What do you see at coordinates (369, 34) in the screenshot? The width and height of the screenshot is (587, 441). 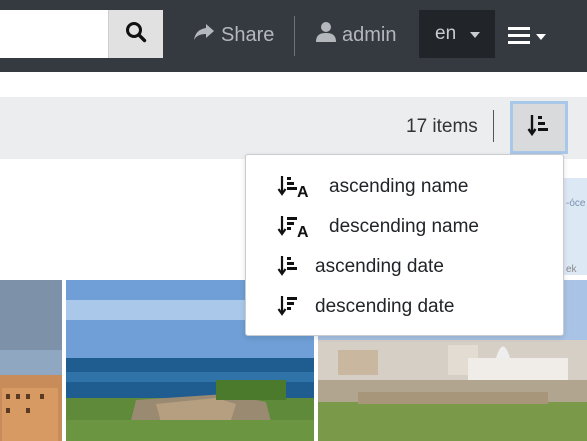 I see `user-label: admin` at bounding box center [369, 34].